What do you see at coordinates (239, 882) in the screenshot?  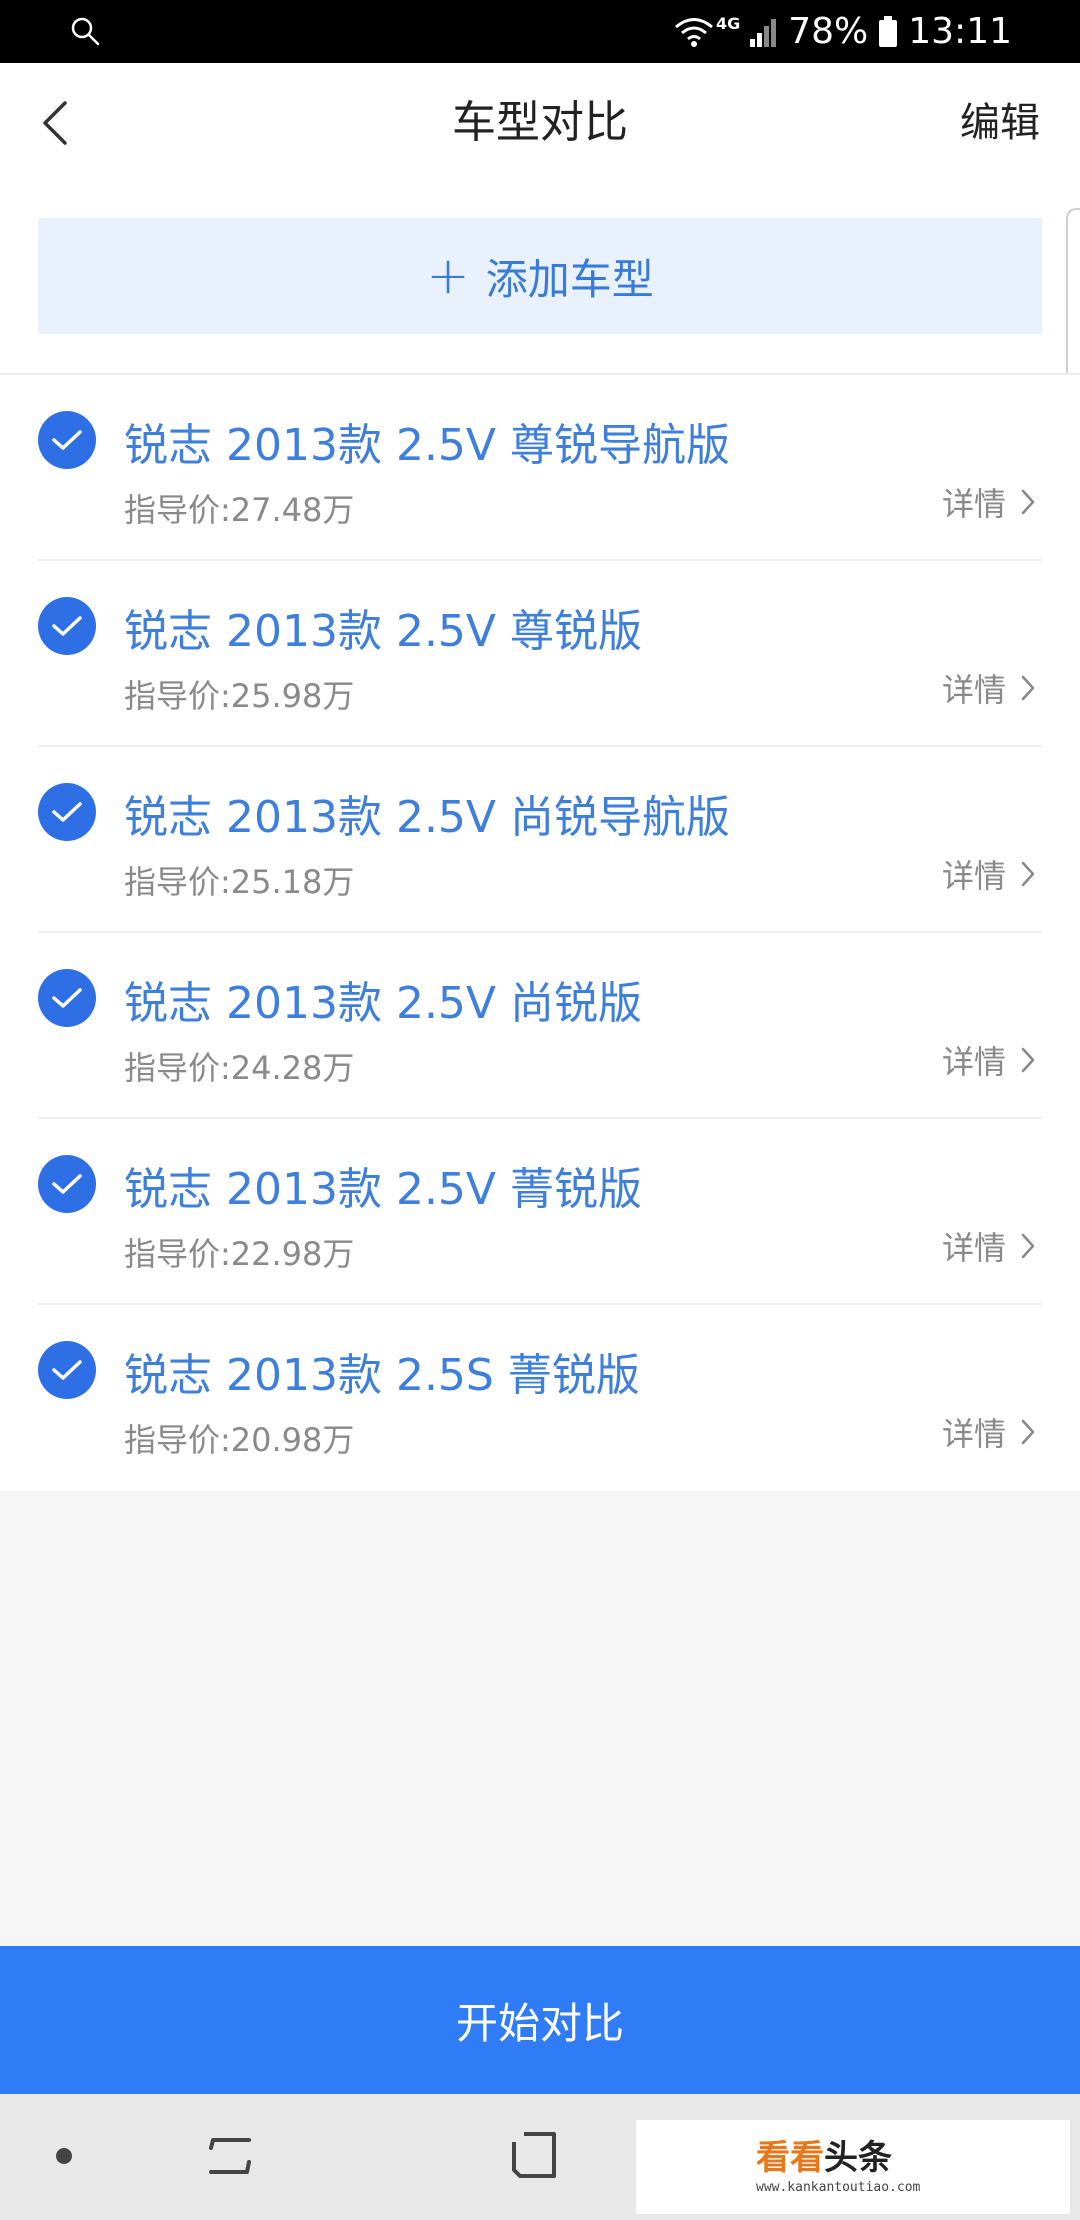 I see `car-price: 指导价:25.18万` at bounding box center [239, 882].